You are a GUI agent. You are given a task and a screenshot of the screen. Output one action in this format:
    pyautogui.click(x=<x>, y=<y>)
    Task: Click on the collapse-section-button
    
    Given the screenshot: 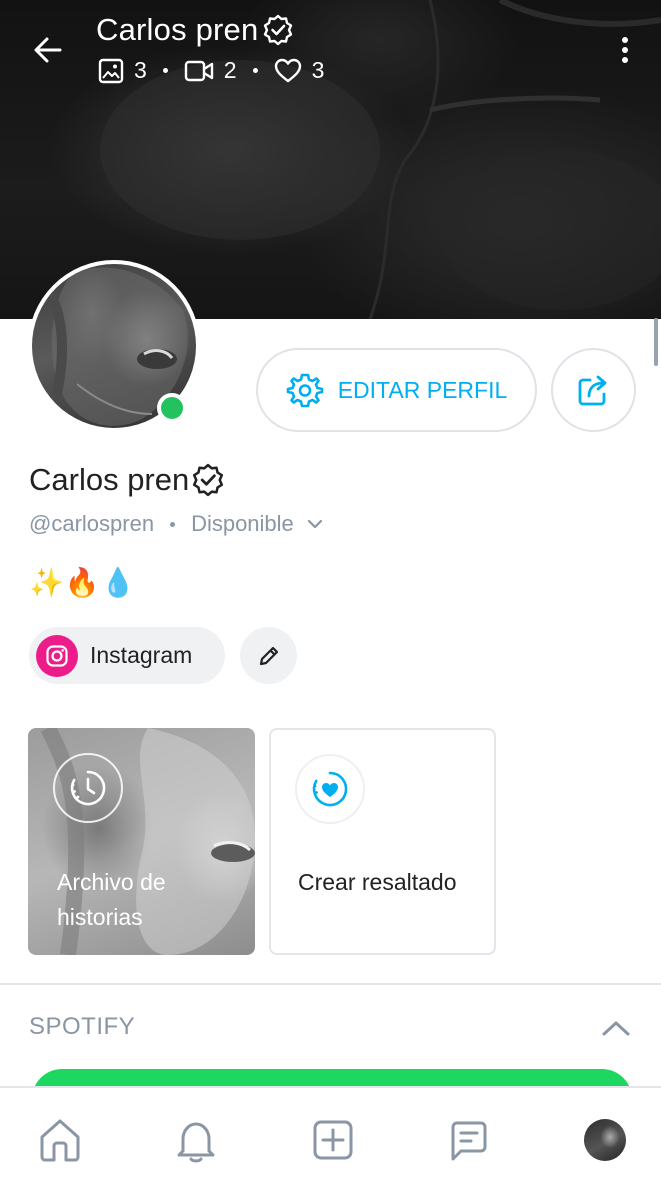 What is the action you would take?
    pyautogui.click(x=616, y=1028)
    